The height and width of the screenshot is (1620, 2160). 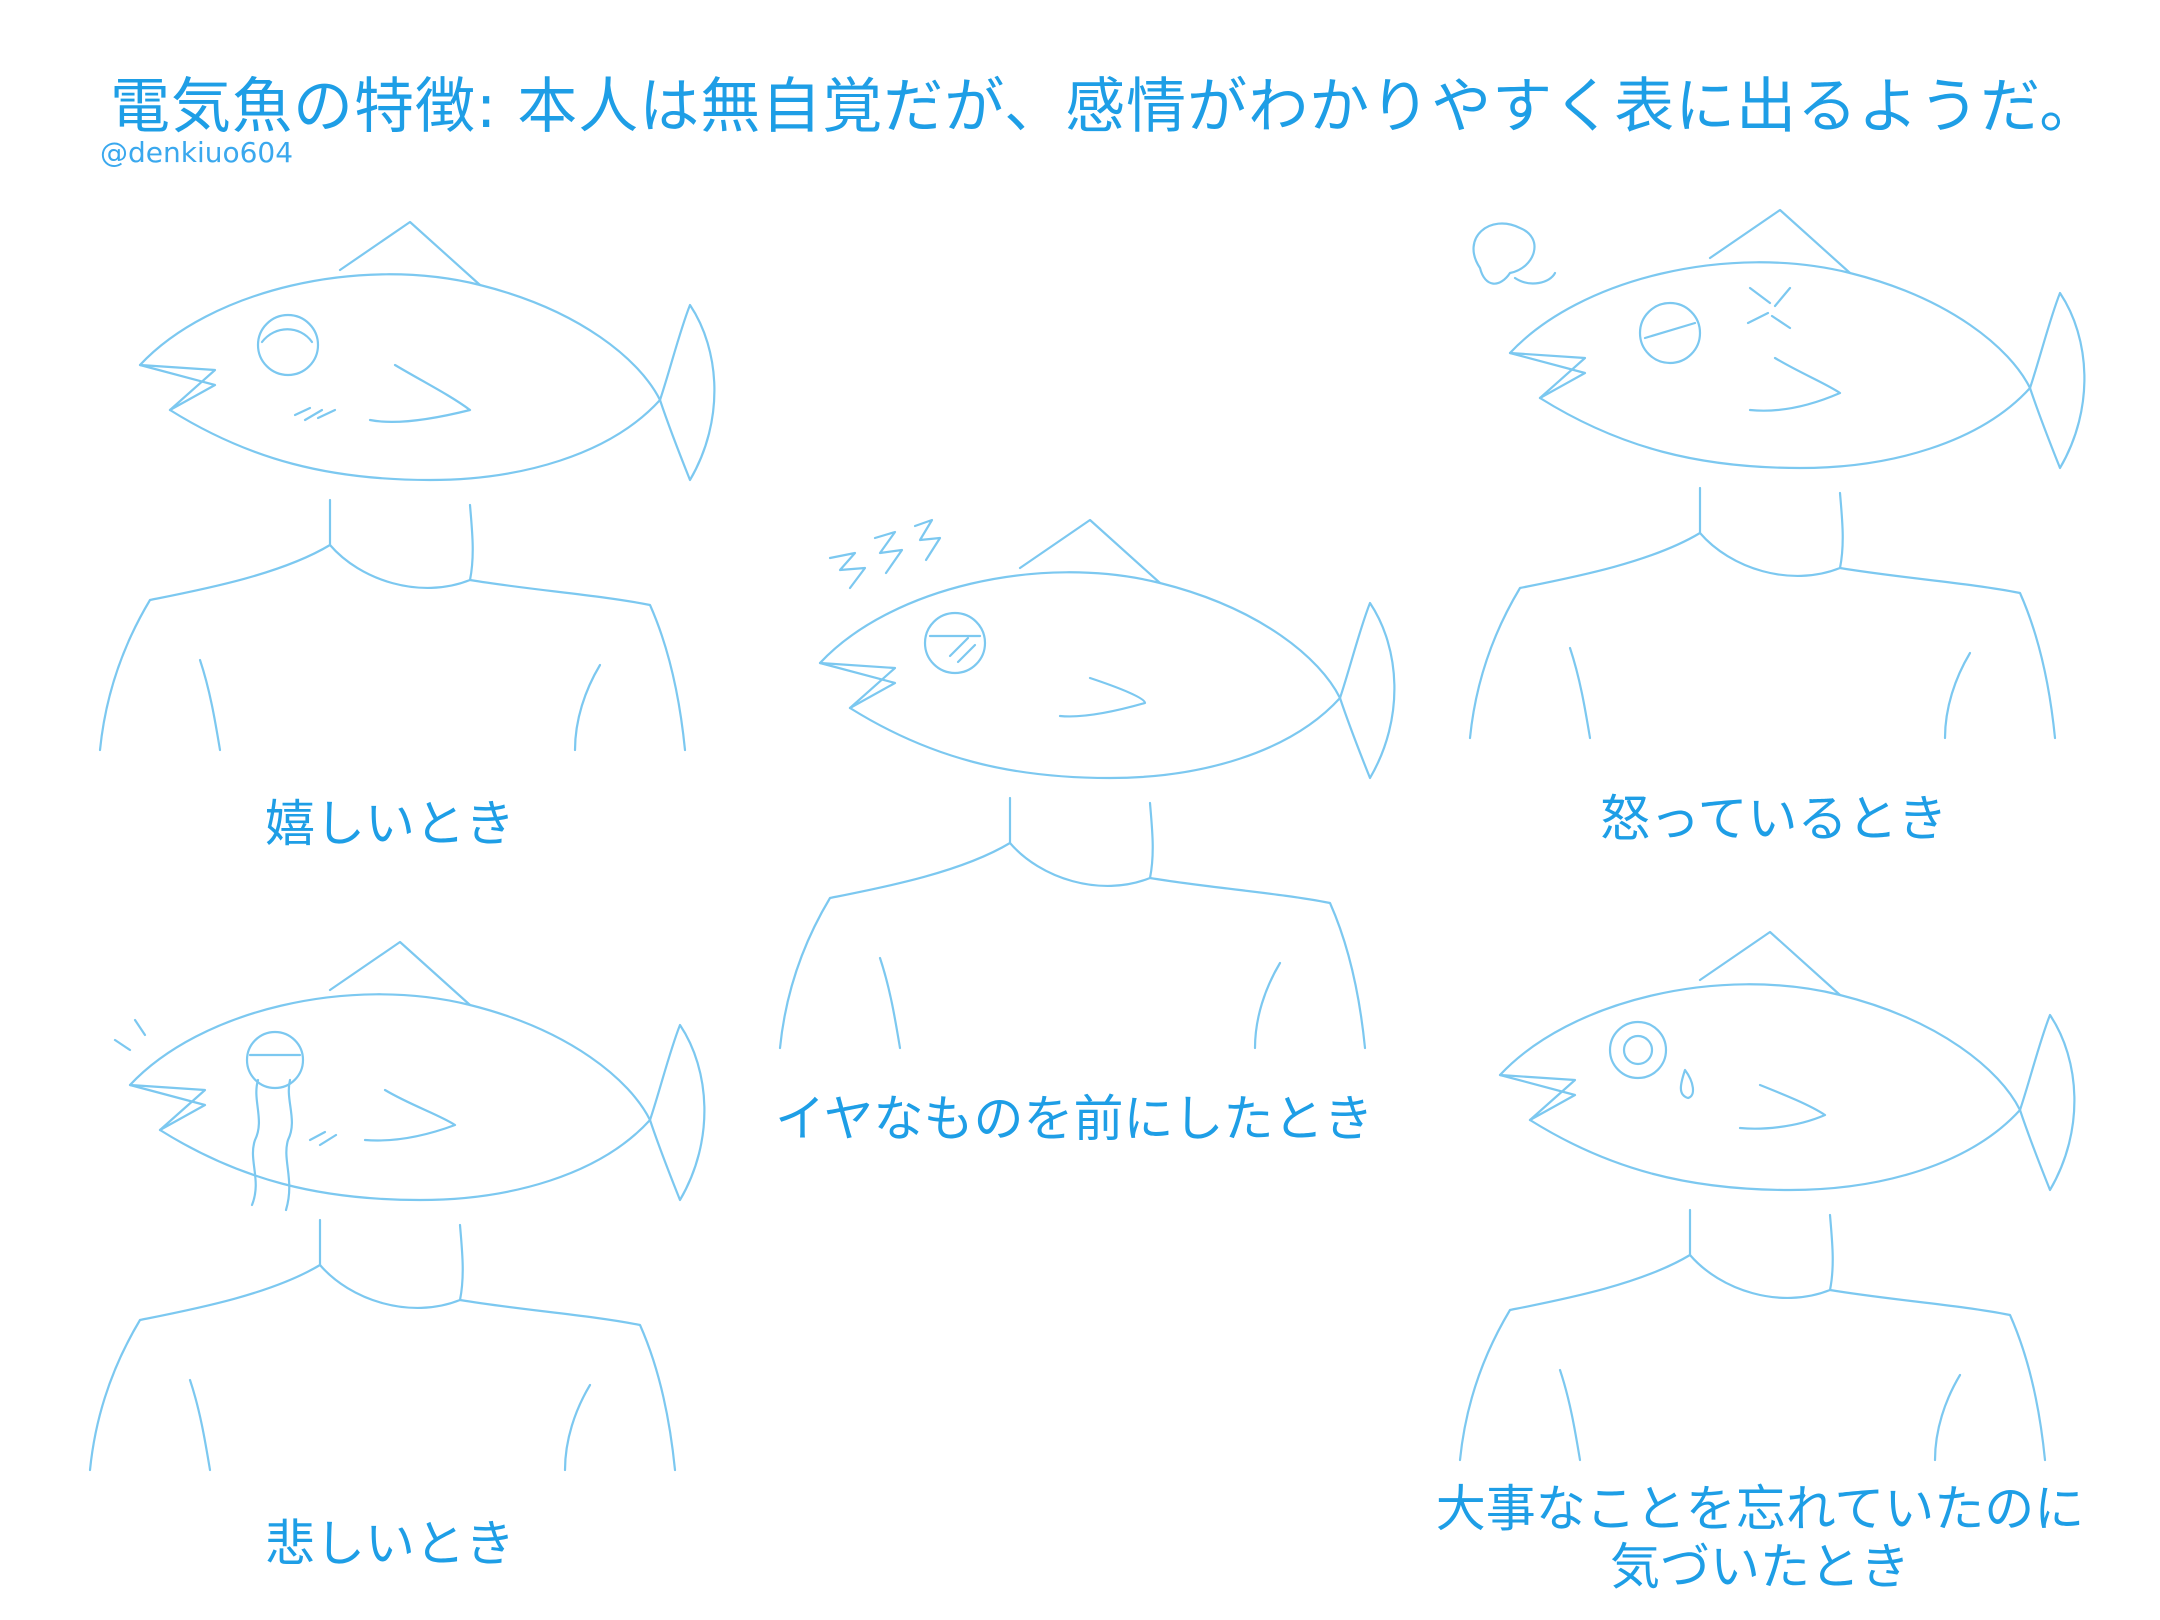 What do you see at coordinates (288, 345) in the screenshot?
I see `happy-eye` at bounding box center [288, 345].